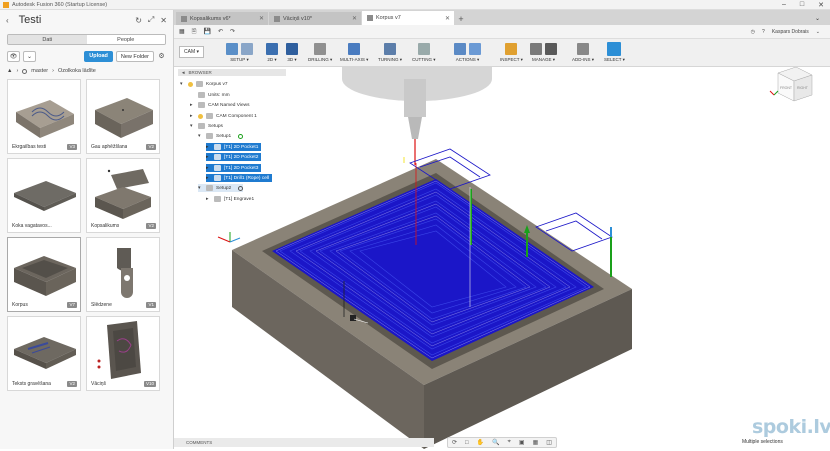 Image resolution: width=830 pixels, height=451 pixels. I want to click on tree-node: ▾ Setup1, so click(221, 136).